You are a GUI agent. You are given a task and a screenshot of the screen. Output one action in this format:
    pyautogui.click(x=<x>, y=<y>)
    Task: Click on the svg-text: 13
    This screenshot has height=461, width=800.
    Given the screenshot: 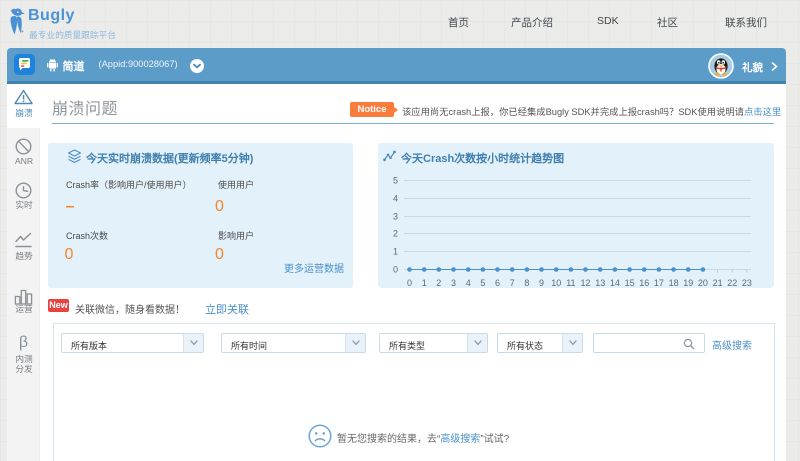 What is the action you would take?
    pyautogui.click(x=600, y=283)
    